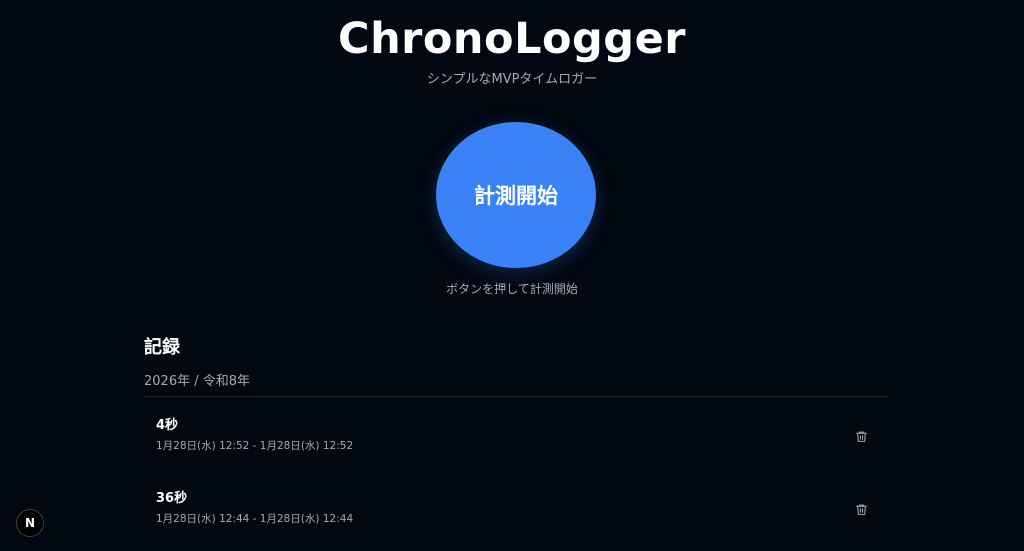  I want to click on record-duration: 36秒, so click(172, 498).